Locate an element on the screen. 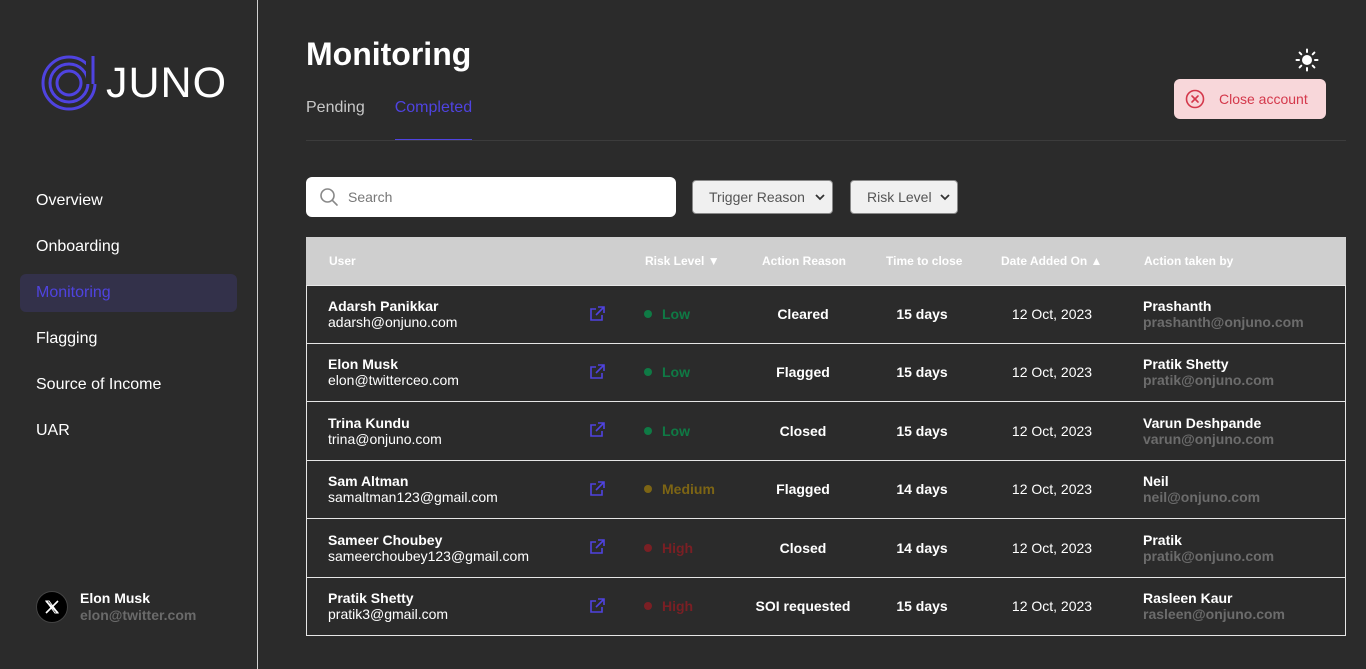 This screenshot has height=669, width=1366. user-email: elon@twitterceo.com is located at coordinates (393, 380).